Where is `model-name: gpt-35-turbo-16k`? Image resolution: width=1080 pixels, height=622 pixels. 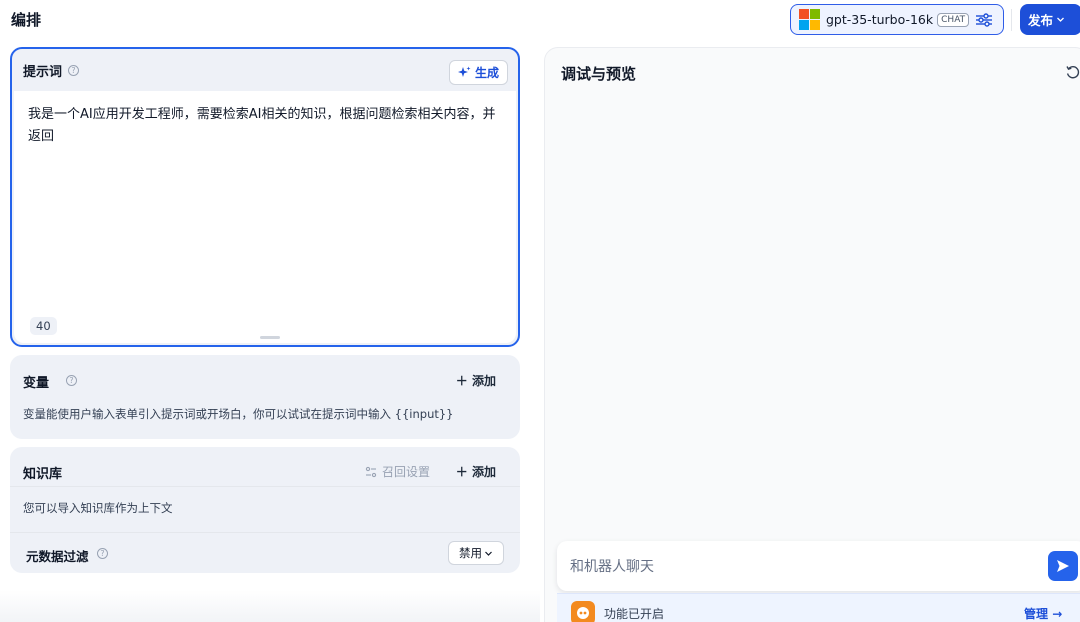 model-name: gpt-35-turbo-16k is located at coordinates (880, 19).